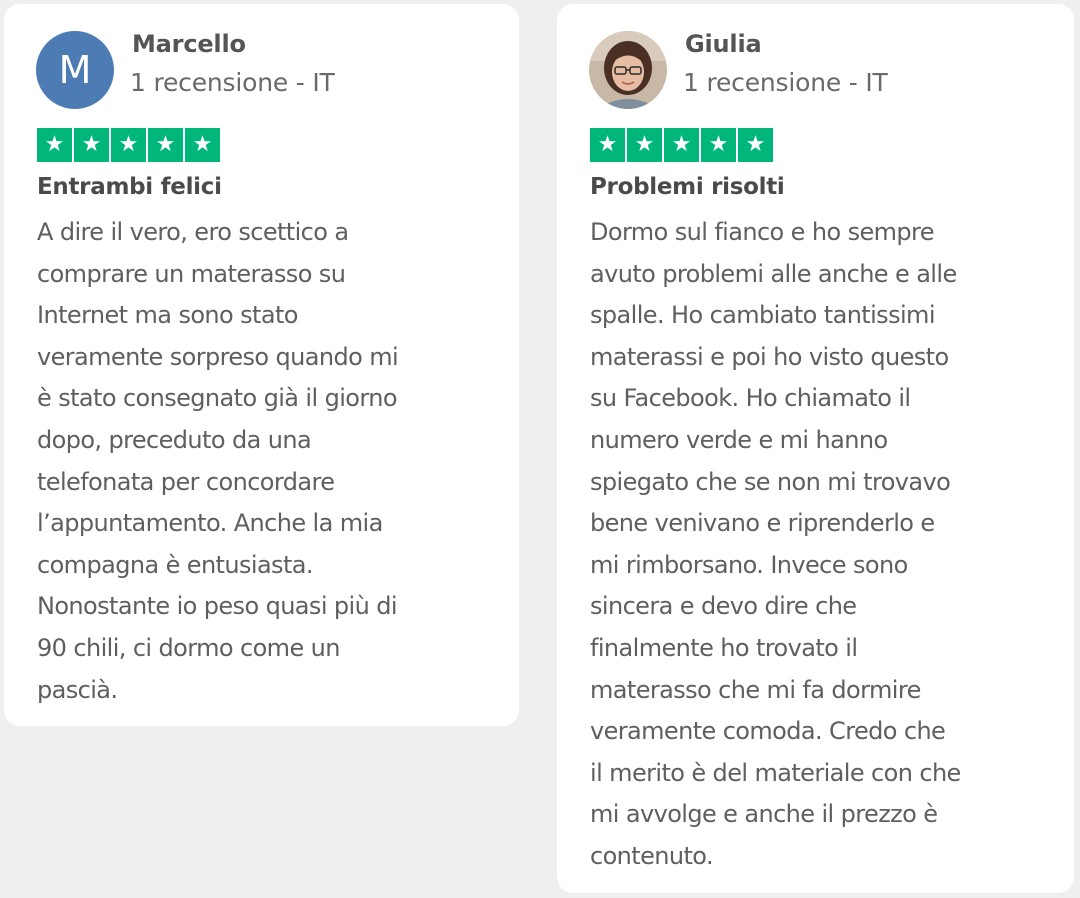  What do you see at coordinates (175, 564) in the screenshot?
I see `review-body-line: compagna è entusiasta.` at bounding box center [175, 564].